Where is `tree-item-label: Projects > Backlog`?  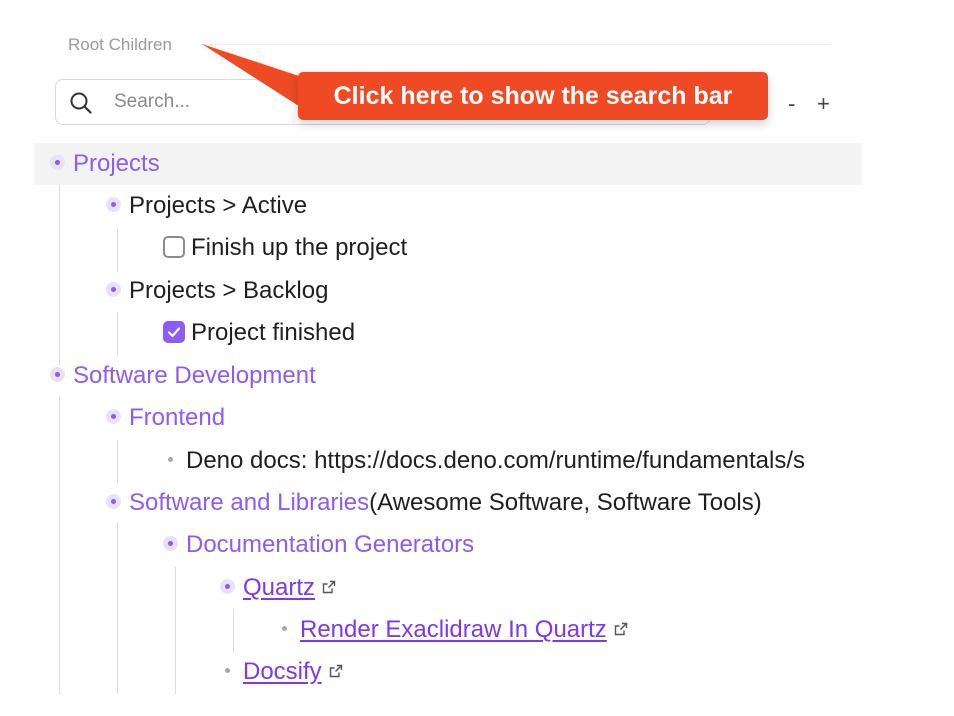 tree-item-label: Projects > Backlog is located at coordinates (228, 290).